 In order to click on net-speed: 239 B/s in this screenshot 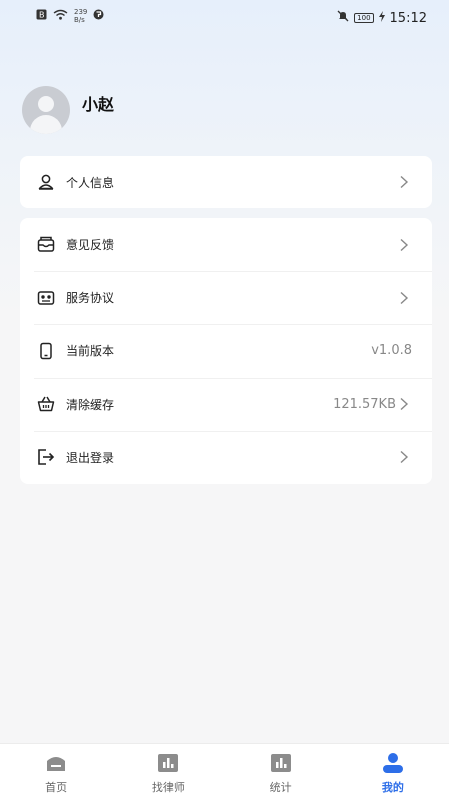, I will do `click(80, 16)`.